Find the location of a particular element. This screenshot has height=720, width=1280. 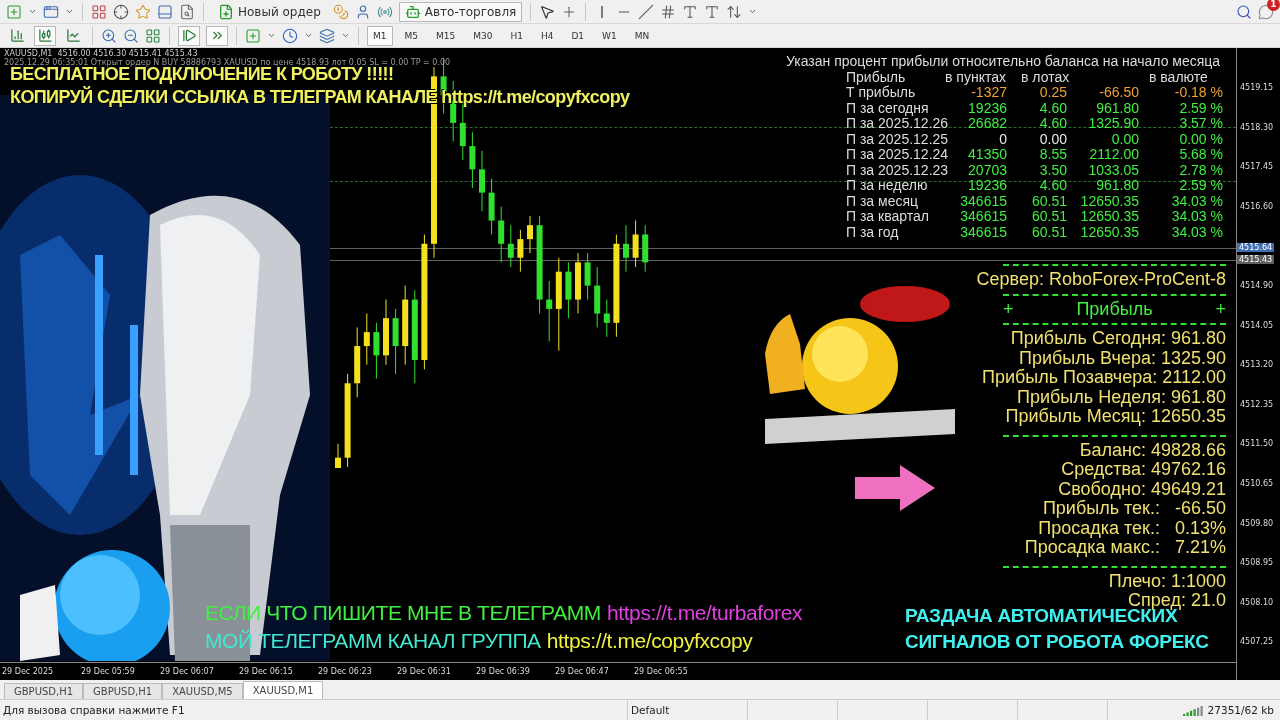

zoom-out-icon is located at coordinates (131, 35).